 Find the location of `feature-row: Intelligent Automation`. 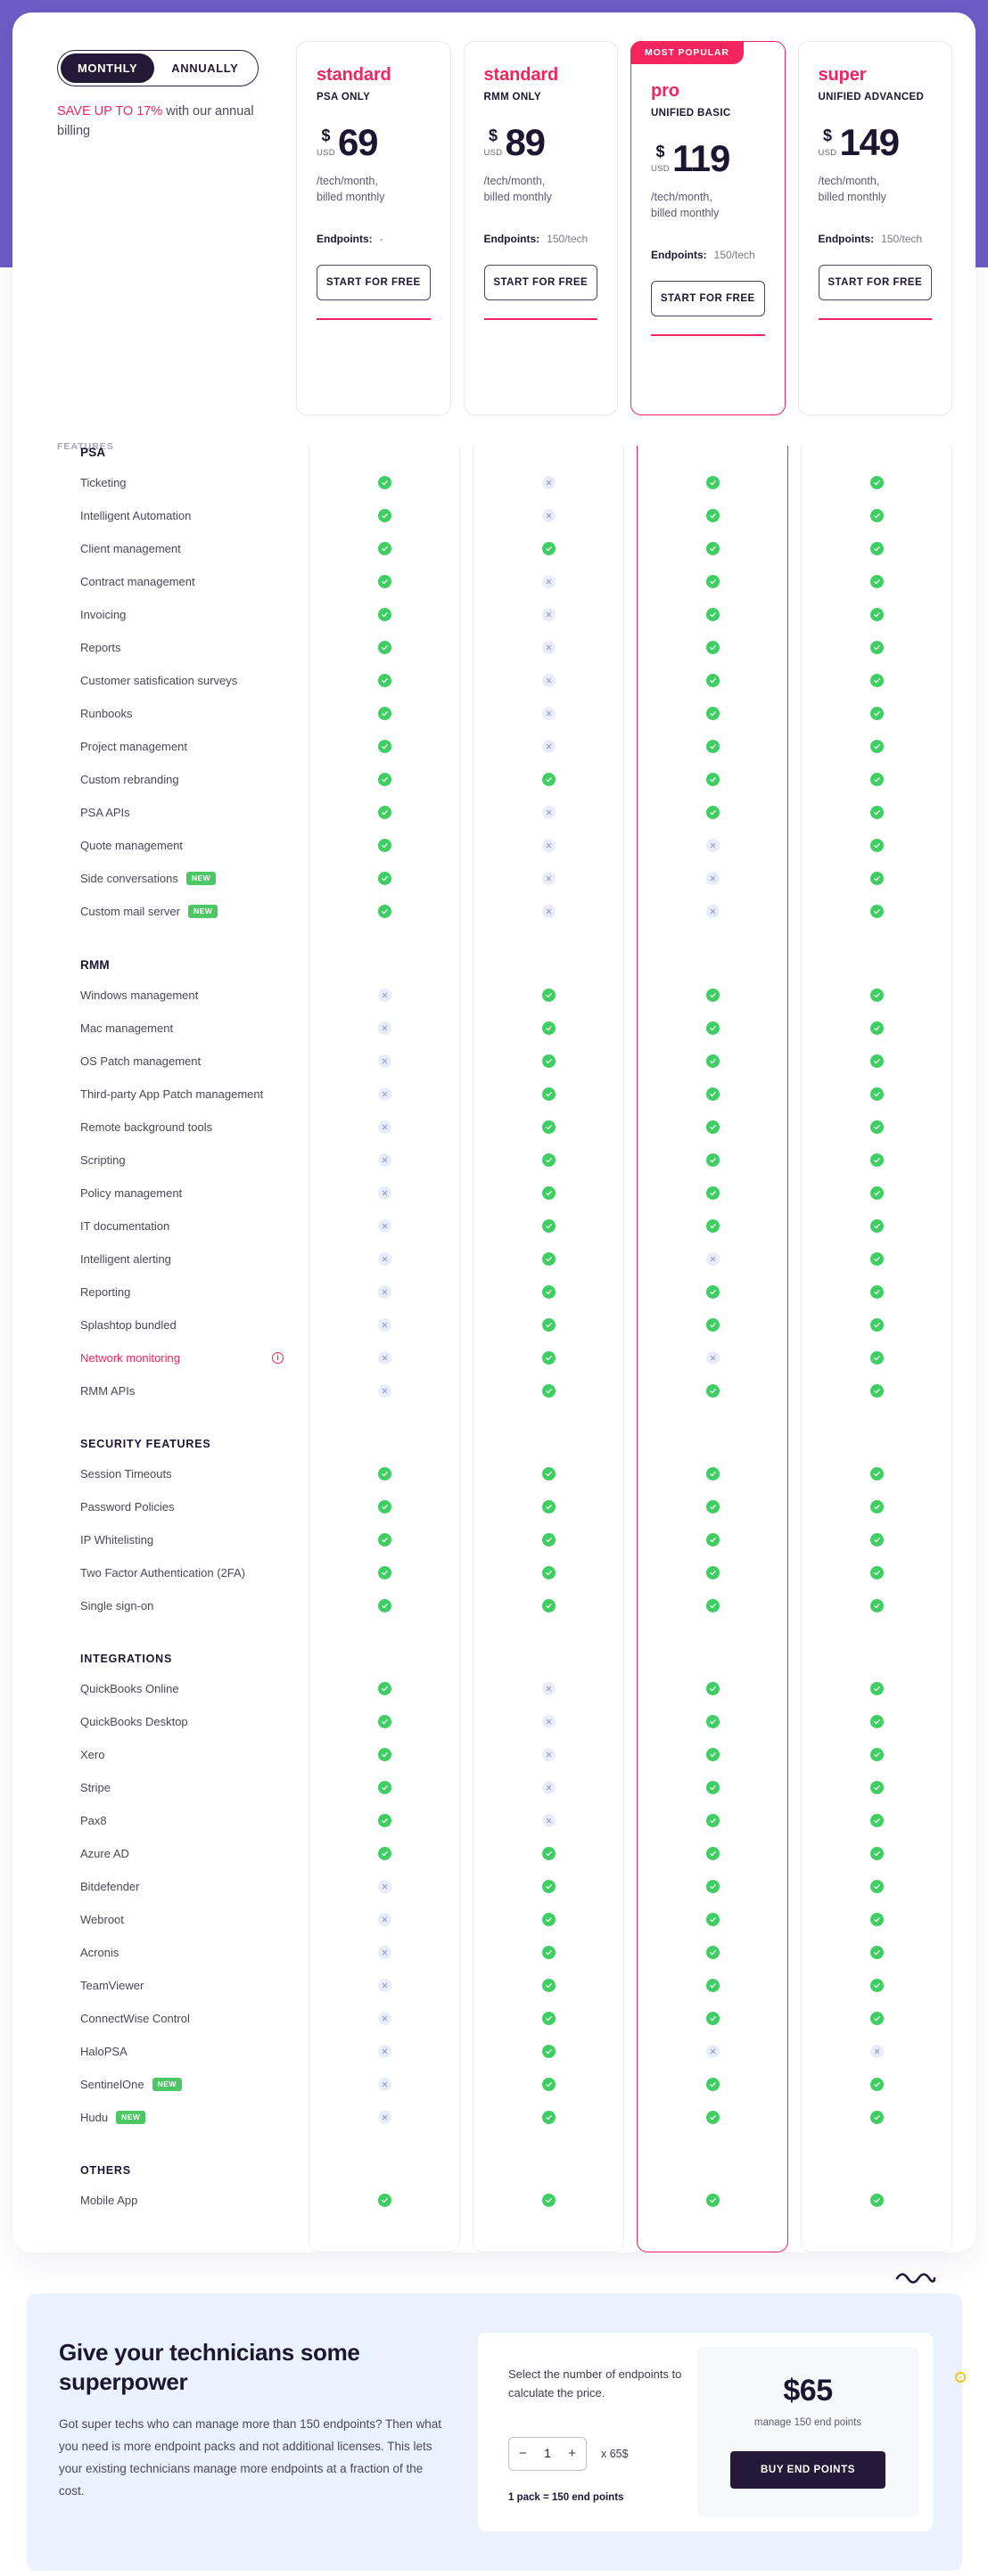

feature-row: Intelligent Automation is located at coordinates (494, 515).